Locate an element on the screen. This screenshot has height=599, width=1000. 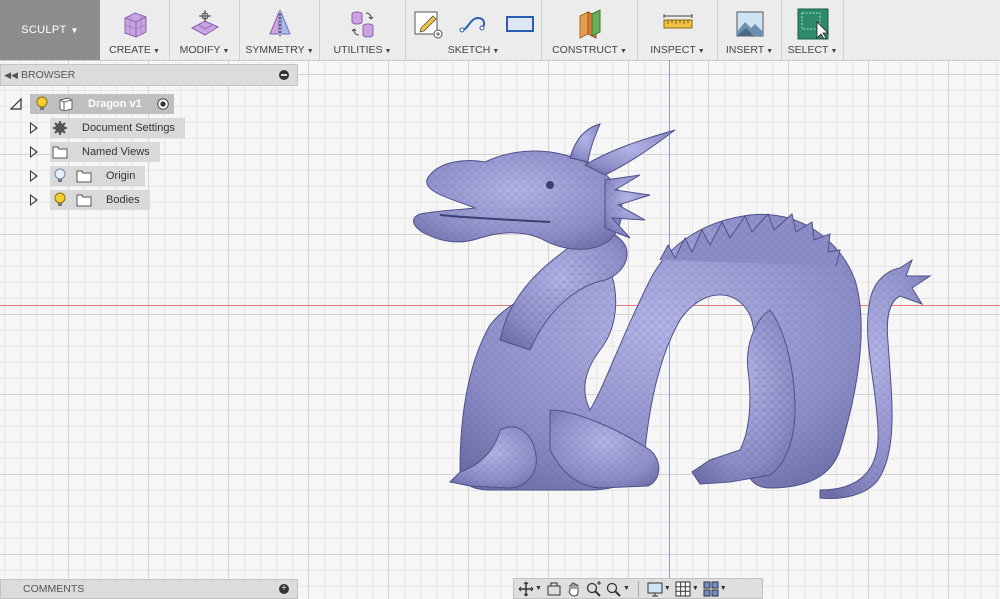
browser-title: BROWSER is located at coordinates (48, 75).